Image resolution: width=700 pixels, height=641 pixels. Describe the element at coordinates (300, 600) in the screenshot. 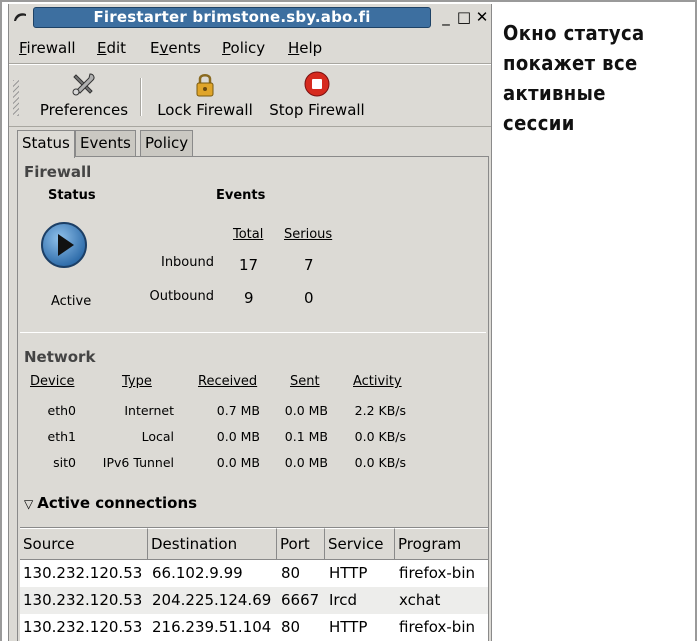

I see `cell-port: 6667` at that location.